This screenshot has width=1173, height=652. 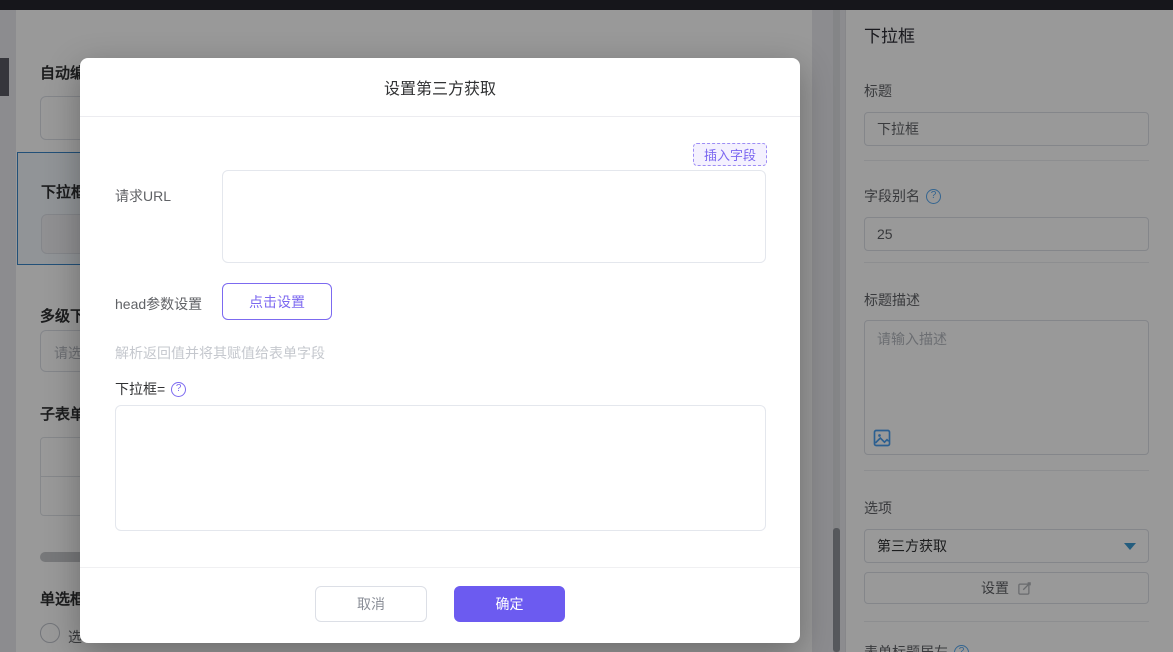 What do you see at coordinates (371, 604) in the screenshot?
I see `cancel-button: 取消` at bounding box center [371, 604].